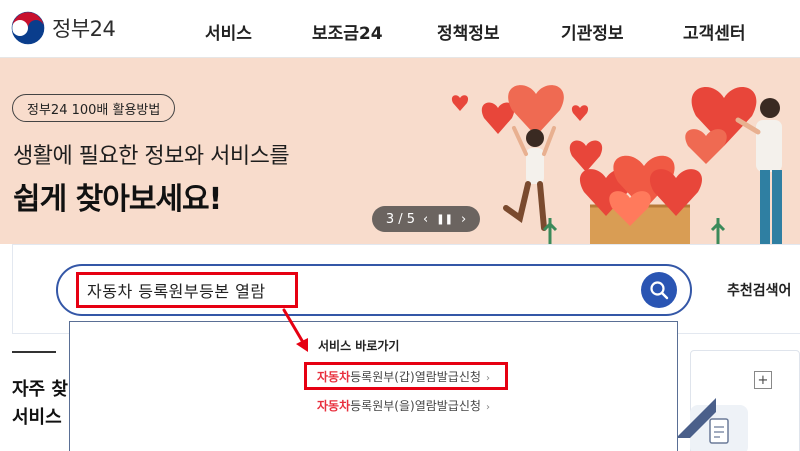 This screenshot has height=451, width=800. What do you see at coordinates (592, 31) in the screenshot?
I see `nav-item-agency: 기관정보` at bounding box center [592, 31].